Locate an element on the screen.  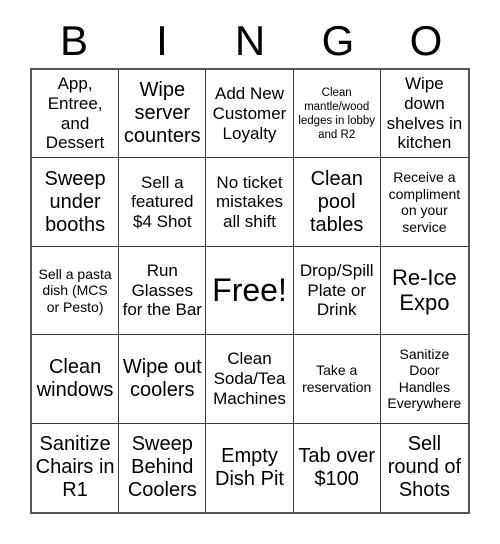
bingo-cell-text: Take a reservation is located at coordinates (337, 378).